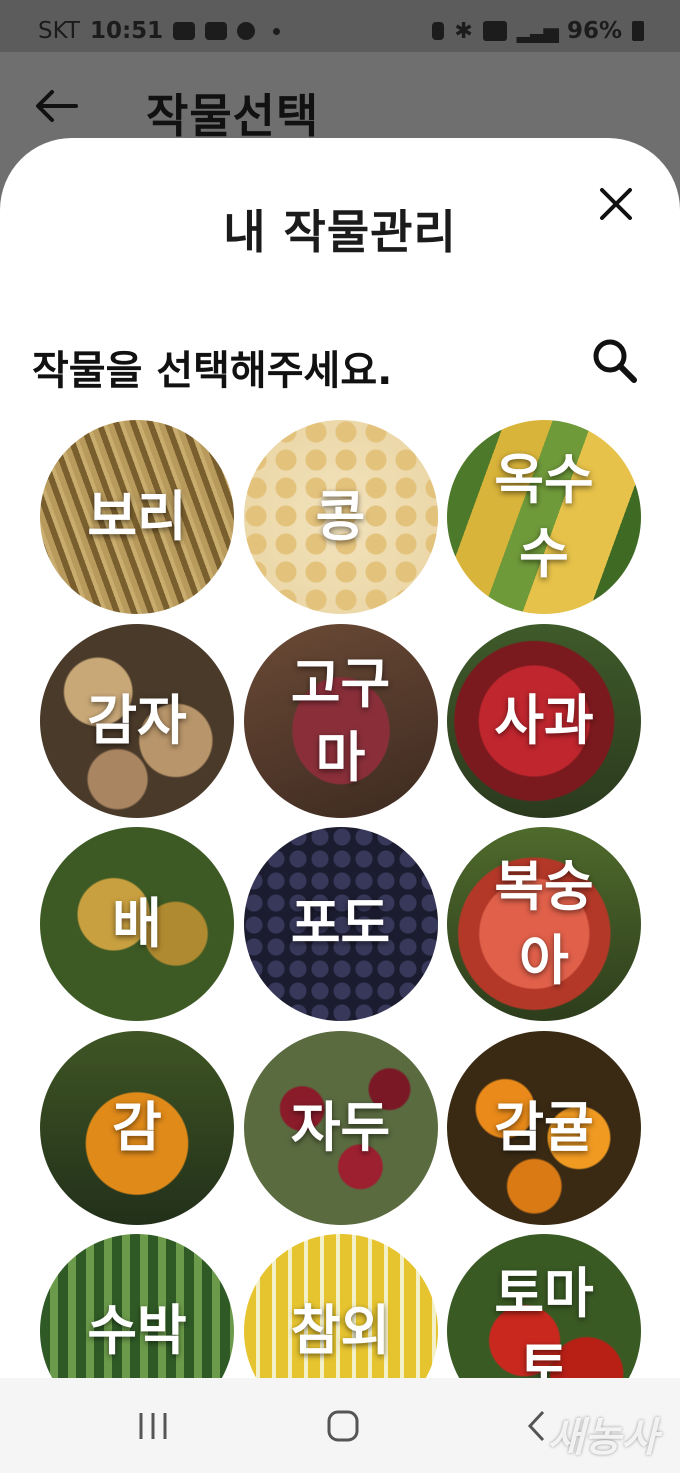 The image size is (680, 1473). Describe the element at coordinates (184, 31) in the screenshot. I see `youtube-notification-icon` at that location.